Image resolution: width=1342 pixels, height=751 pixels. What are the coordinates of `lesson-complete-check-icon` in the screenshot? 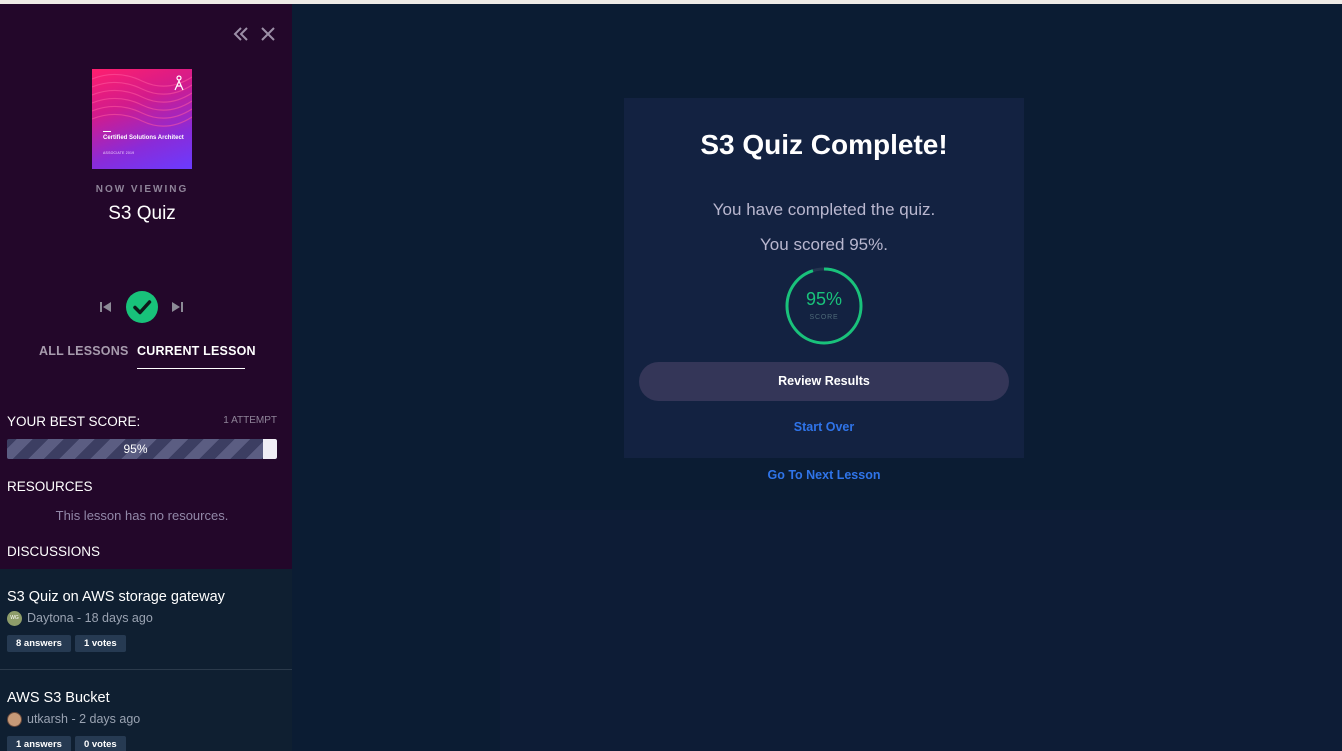 It's located at (142, 307).